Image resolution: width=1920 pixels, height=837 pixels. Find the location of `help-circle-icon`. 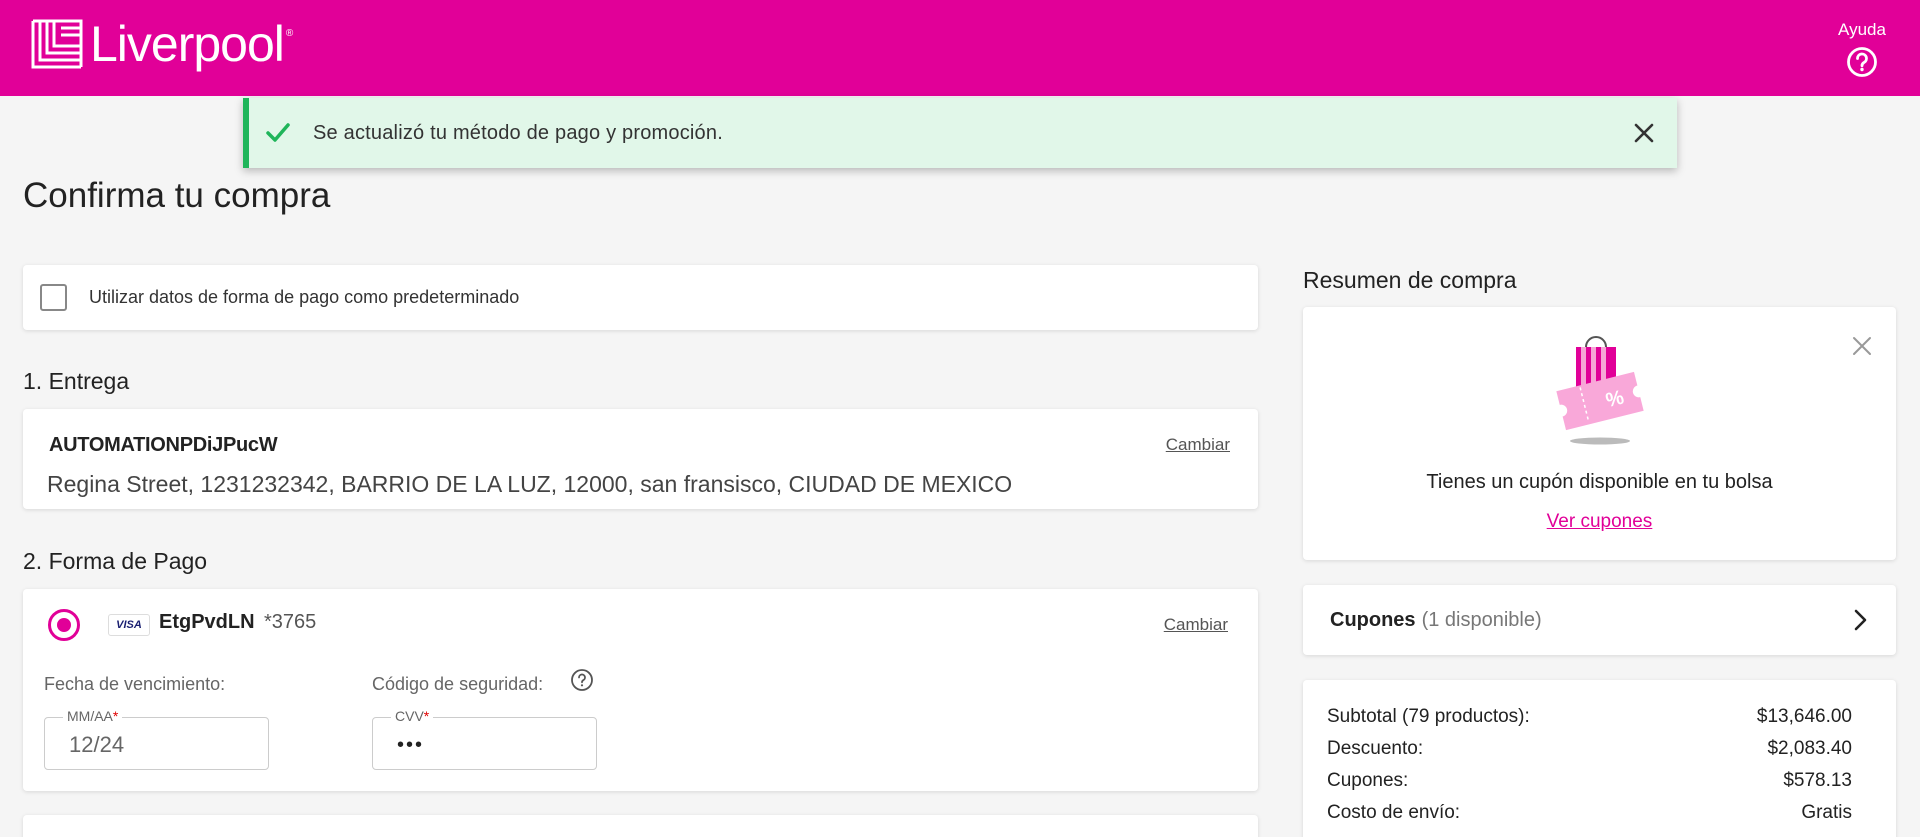

help-circle-icon is located at coordinates (582, 680).